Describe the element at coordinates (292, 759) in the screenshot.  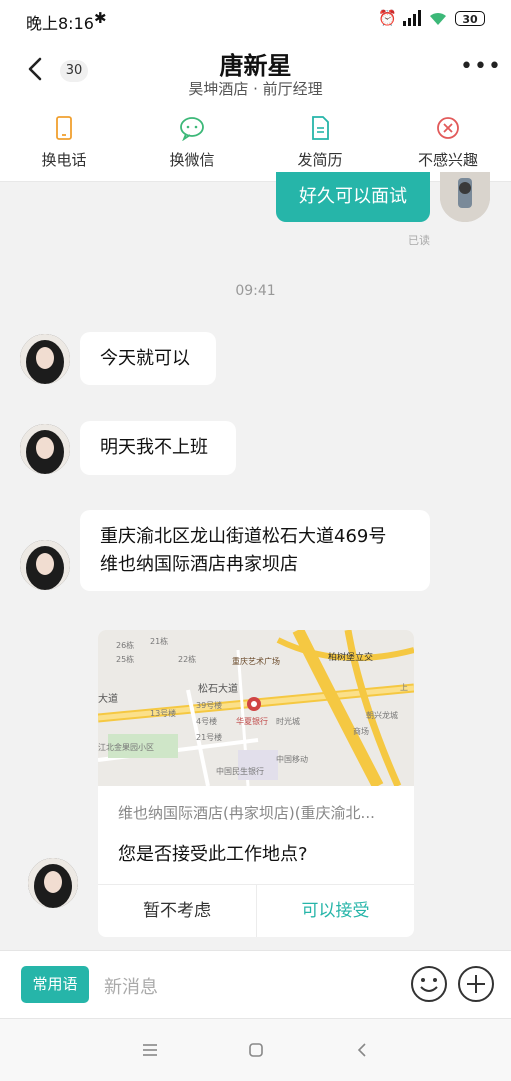
I see `map-label: 中国移动` at that location.